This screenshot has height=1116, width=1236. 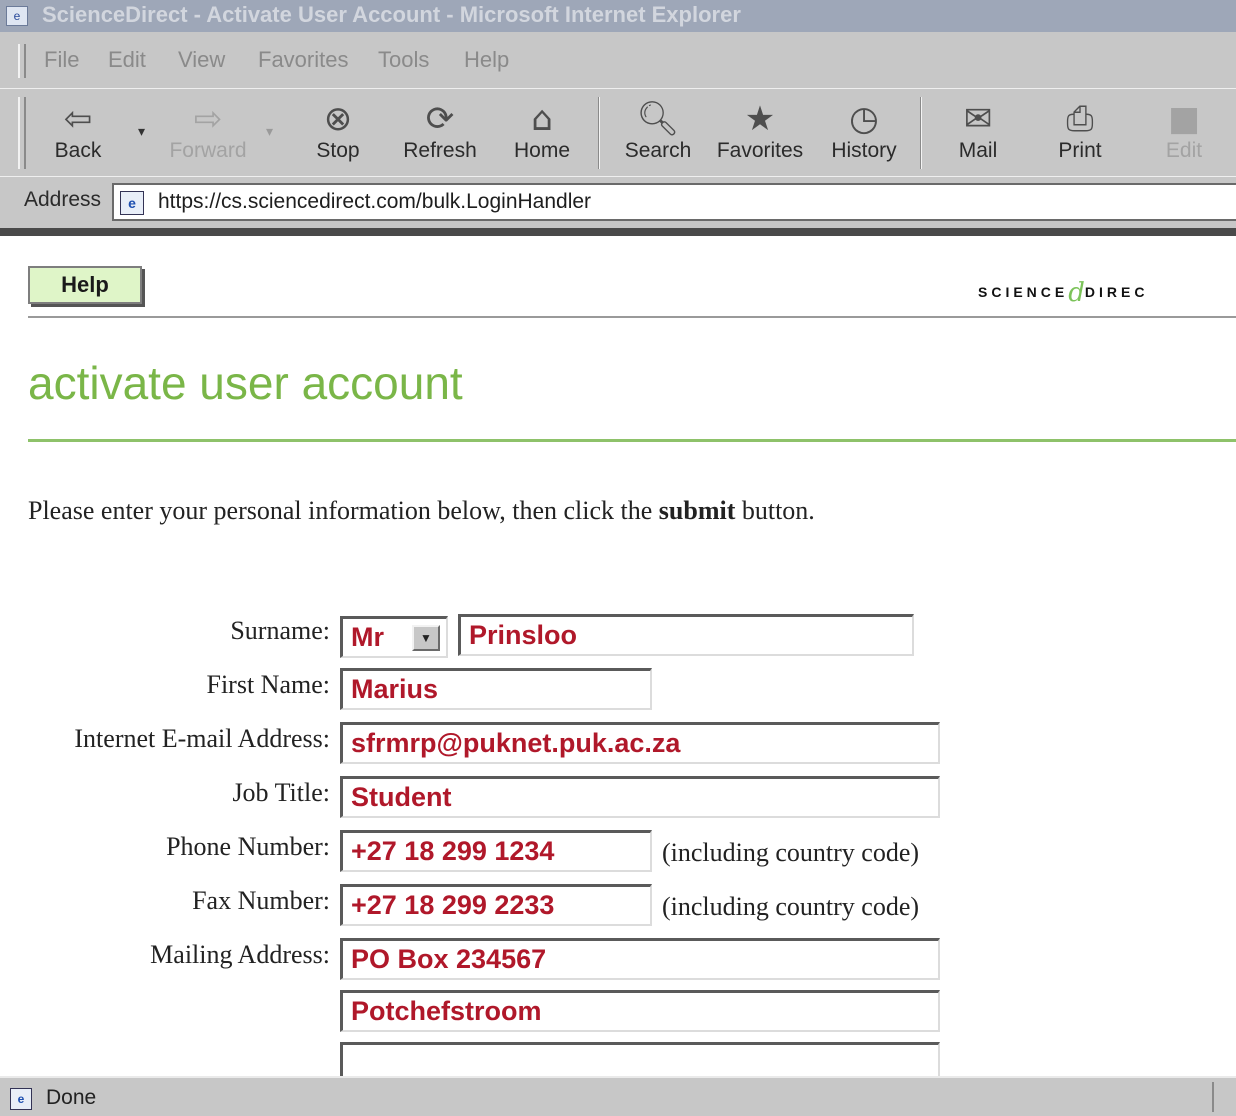 I want to click on menu-grip, so click(x=22, y=61).